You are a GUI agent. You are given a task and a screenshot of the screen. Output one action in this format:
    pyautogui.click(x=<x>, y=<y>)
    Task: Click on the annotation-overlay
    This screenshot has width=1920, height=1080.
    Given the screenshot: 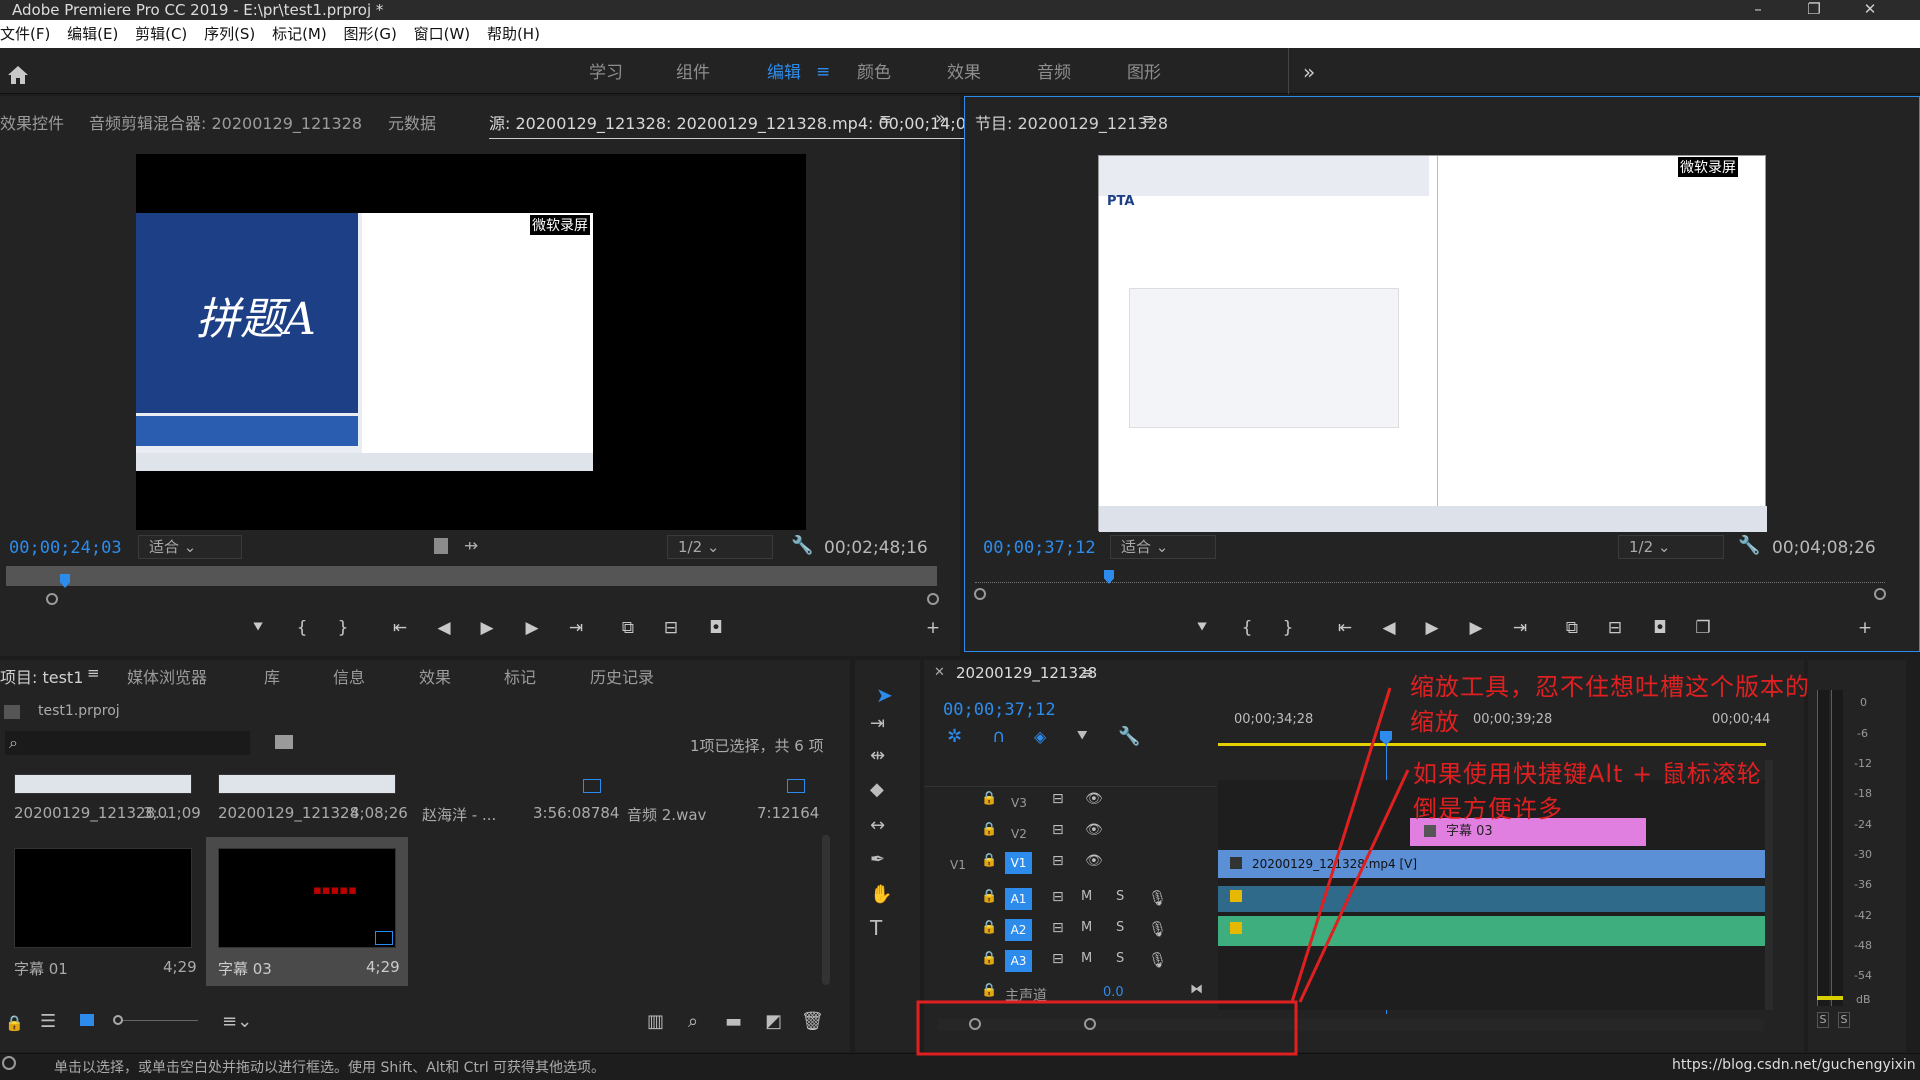 What is the action you would take?
    pyautogui.click(x=1163, y=871)
    